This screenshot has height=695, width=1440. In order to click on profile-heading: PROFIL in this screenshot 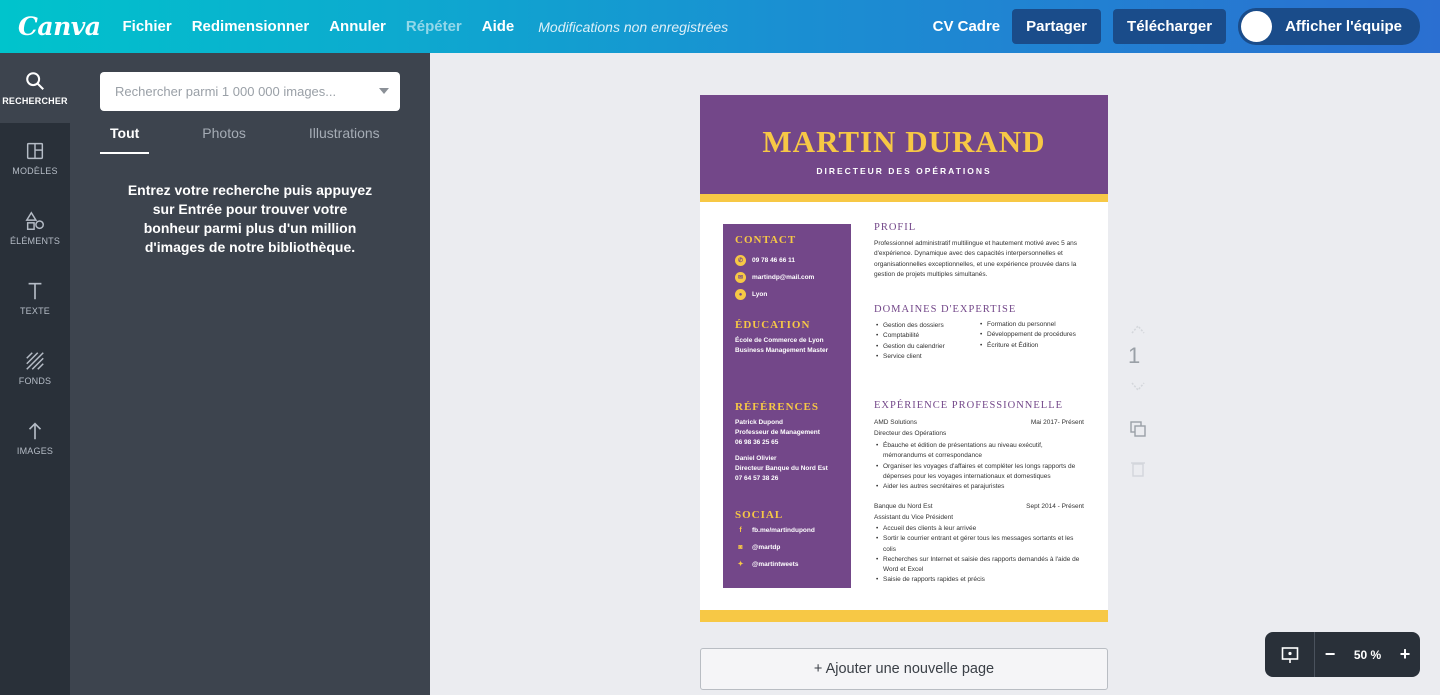, I will do `click(895, 227)`.